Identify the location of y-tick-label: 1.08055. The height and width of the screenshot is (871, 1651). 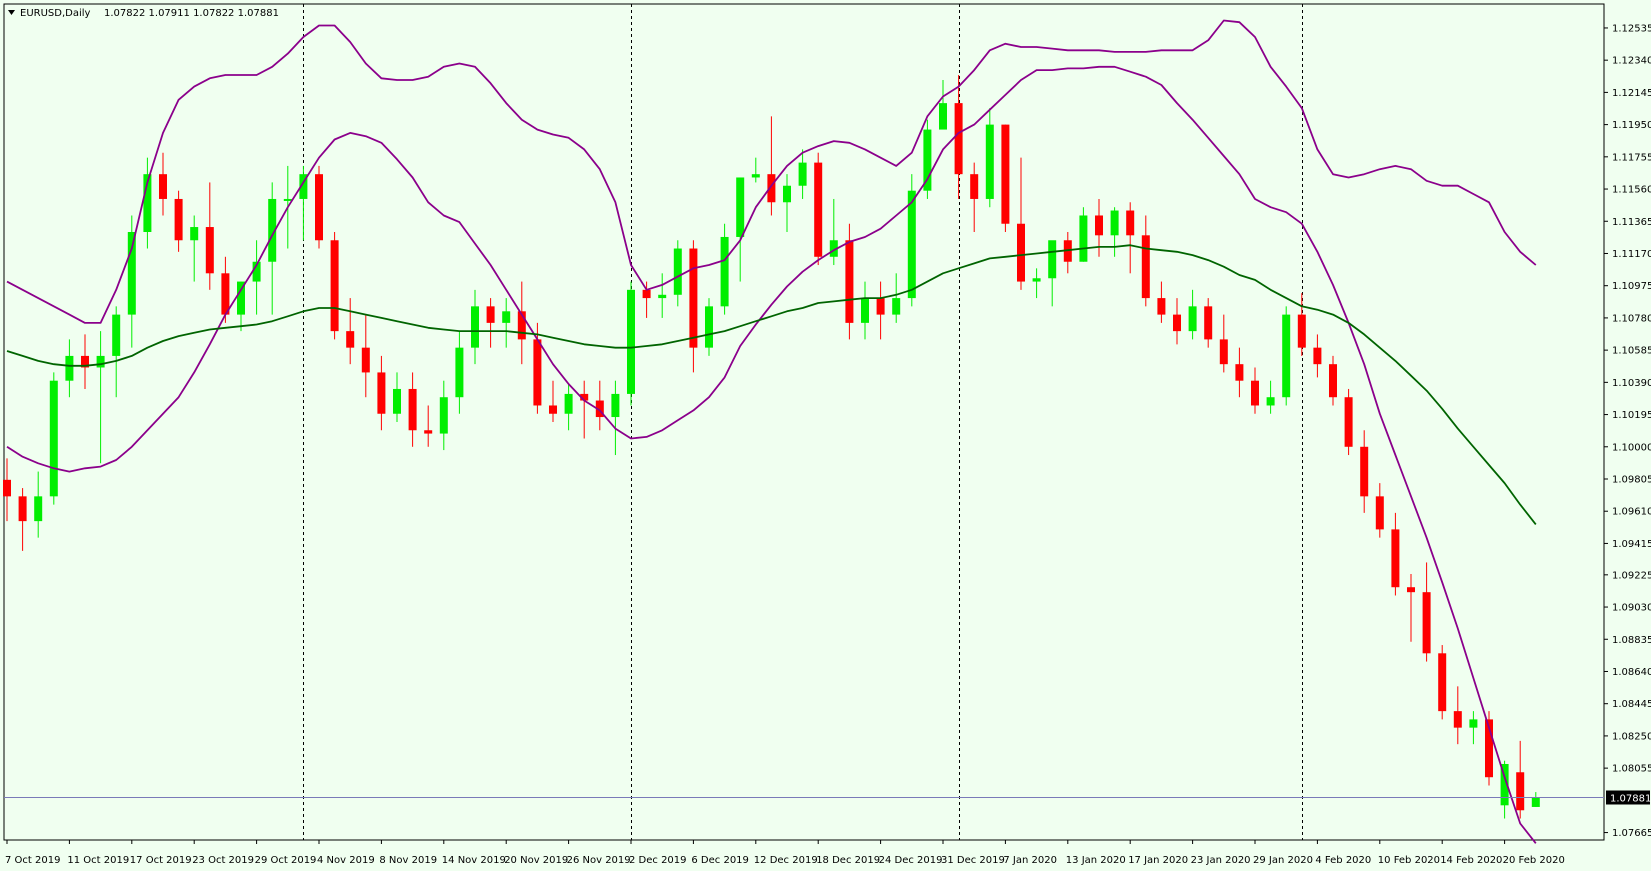
(1631, 769).